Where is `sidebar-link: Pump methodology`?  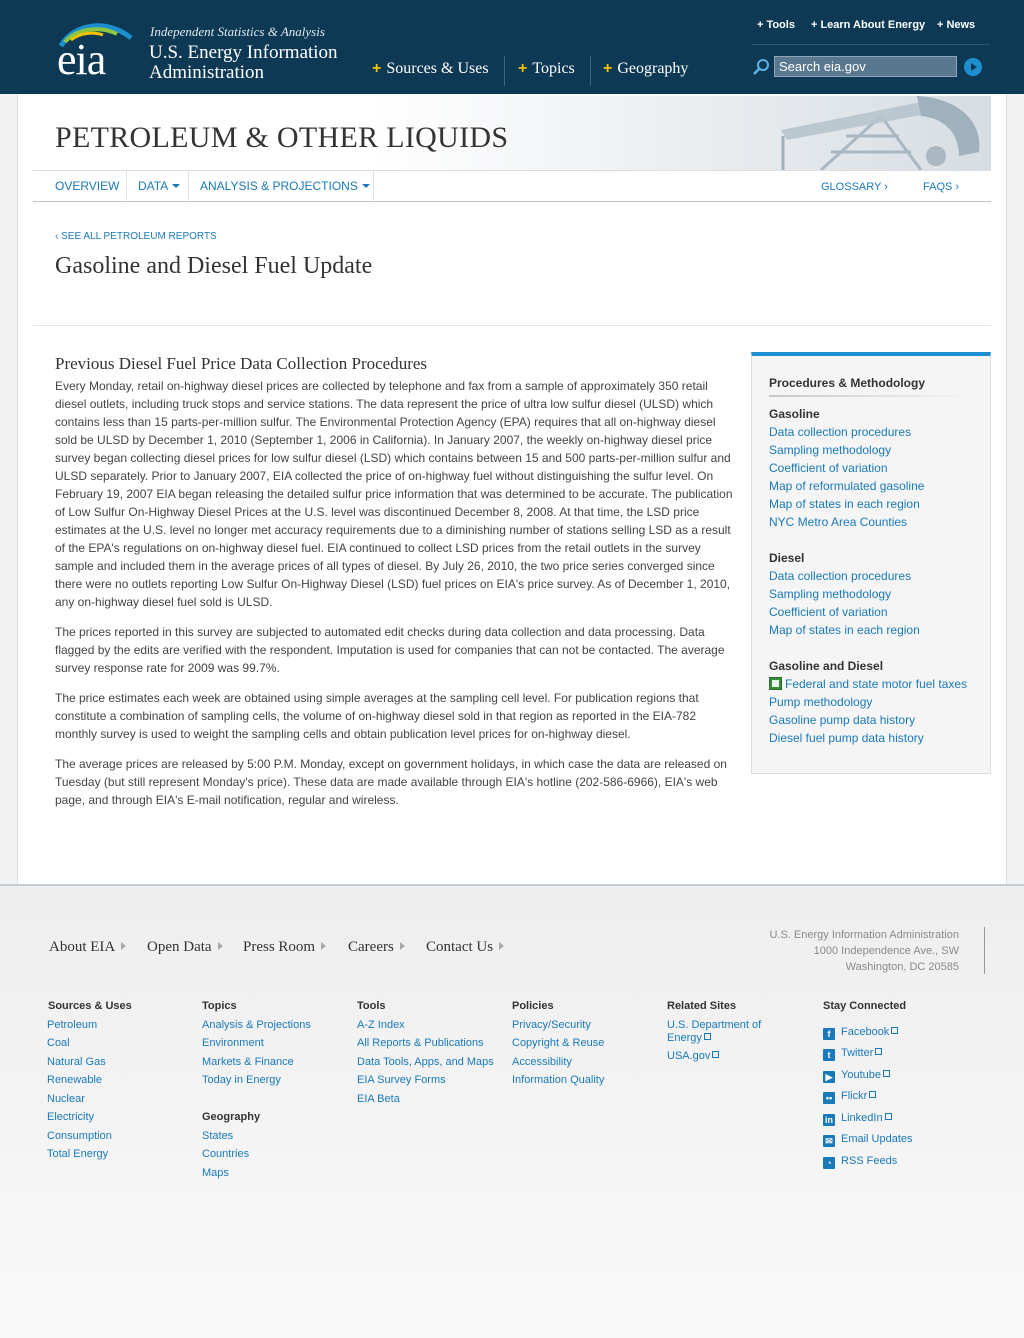
sidebar-link: Pump methodology is located at coordinates (820, 702).